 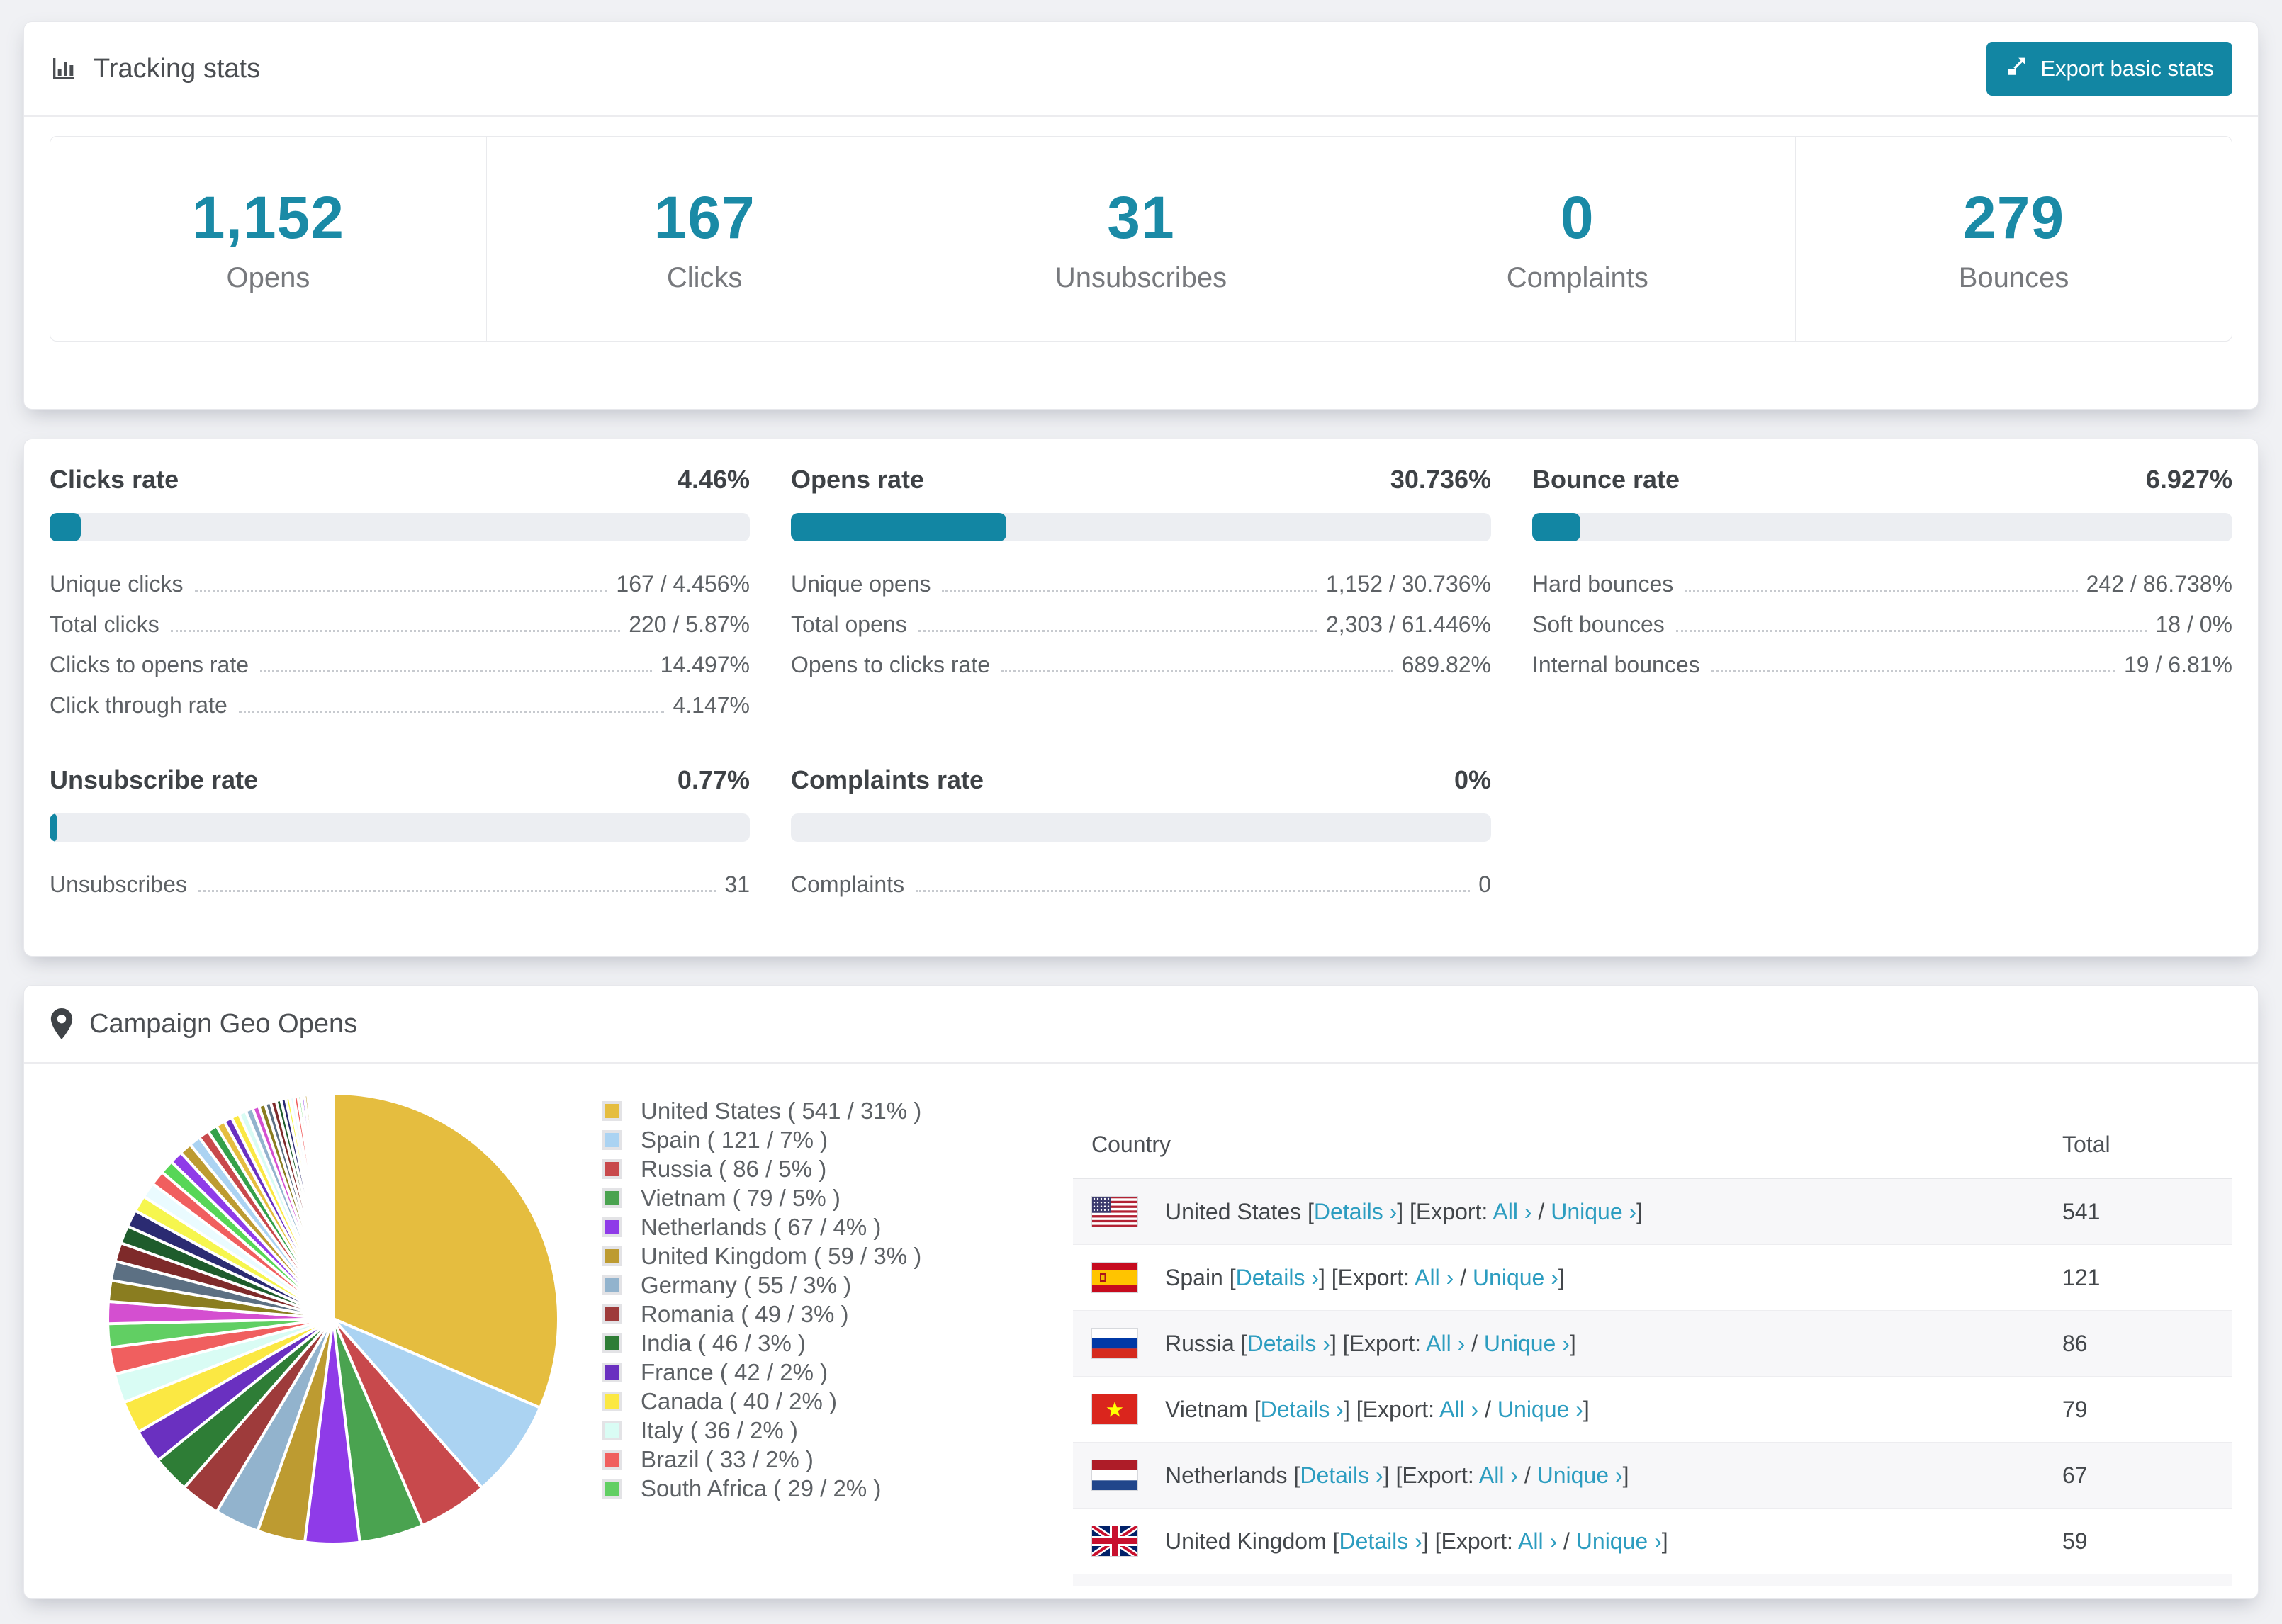 I want to click on stat-value: 1,152, so click(x=268, y=217).